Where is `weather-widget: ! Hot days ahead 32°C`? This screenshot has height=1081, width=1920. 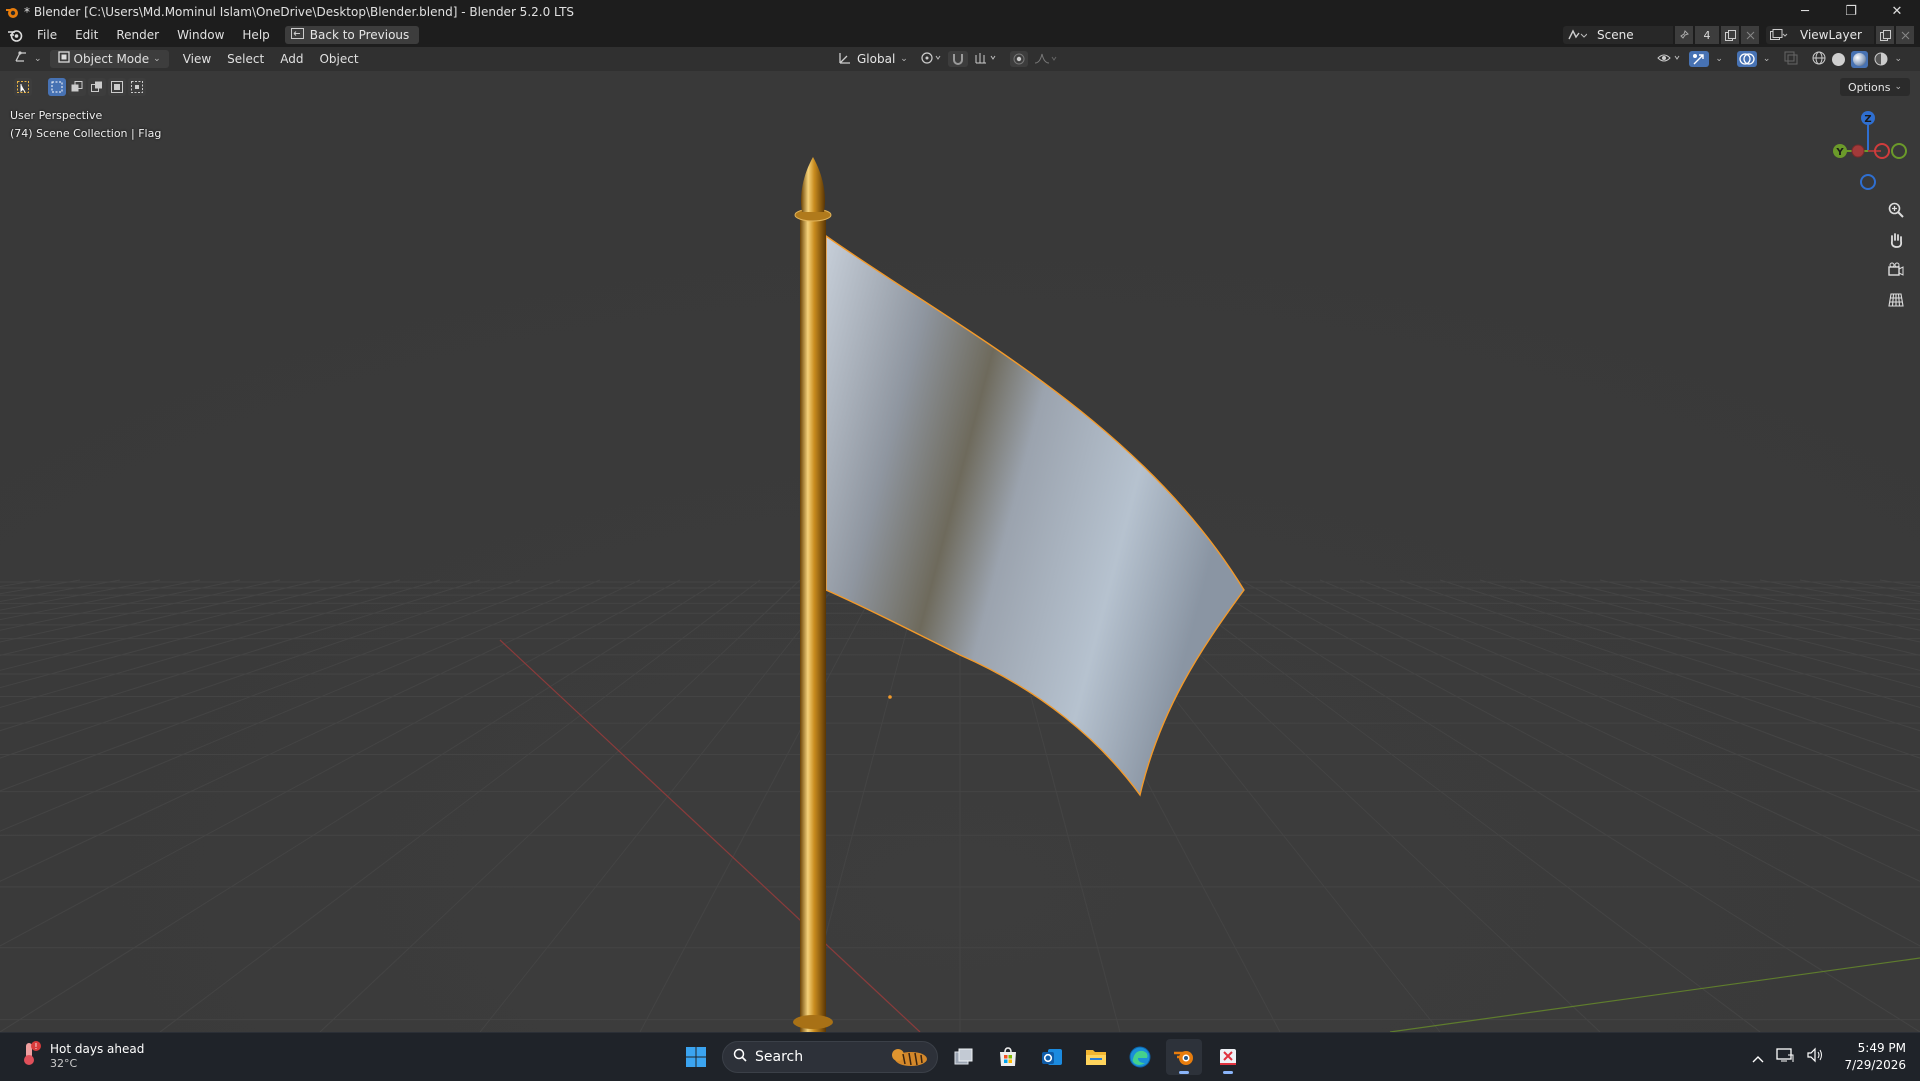 weather-widget: ! Hot days ahead 32°C is located at coordinates (82, 1056).